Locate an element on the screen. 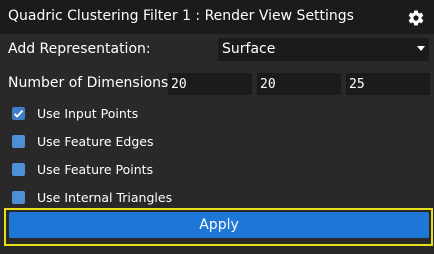 Image resolution: width=434 pixels, height=254 pixels. use-input-points-label: Use Input Points is located at coordinates (88, 113).